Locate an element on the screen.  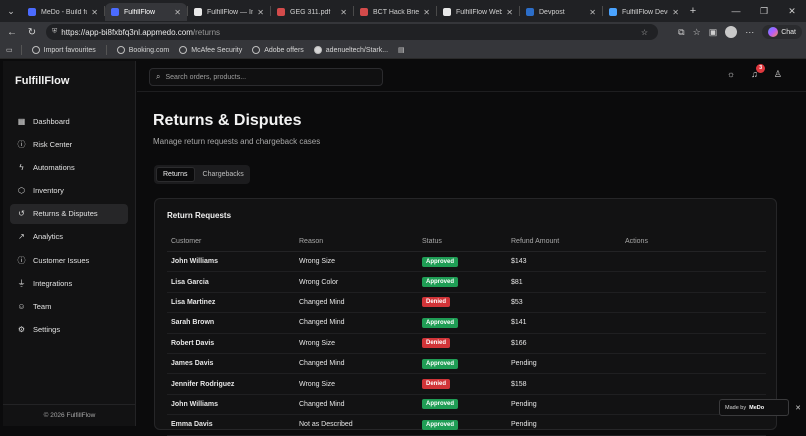
sidebar-item-automations: ϟ Automations is located at coordinates (69, 167).